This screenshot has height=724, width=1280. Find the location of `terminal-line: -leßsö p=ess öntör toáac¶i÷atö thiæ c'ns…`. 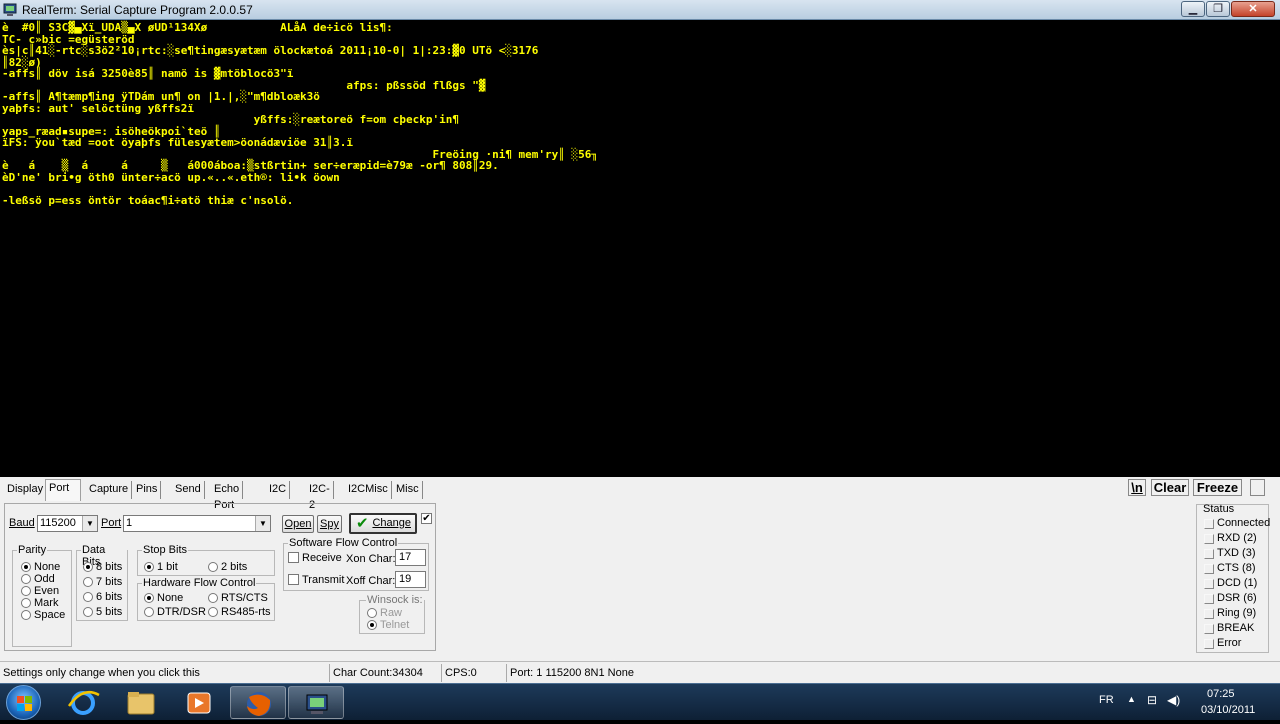

terminal-line: -leßsö p=ess öntör toáac¶i÷atö thiæ c'ns… is located at coordinates (148, 200).